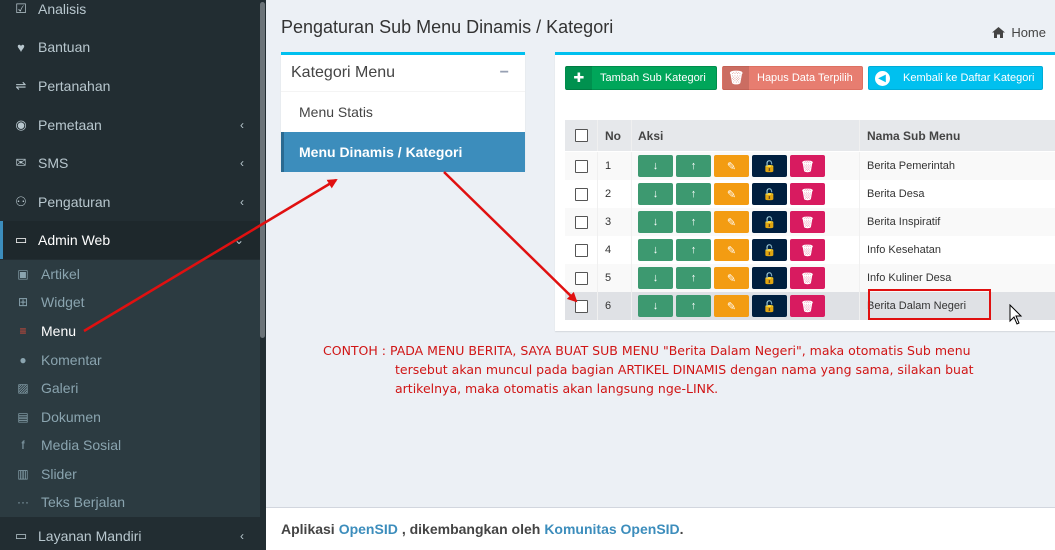  I want to click on menu-statis-link: Menu Statis, so click(403, 112).